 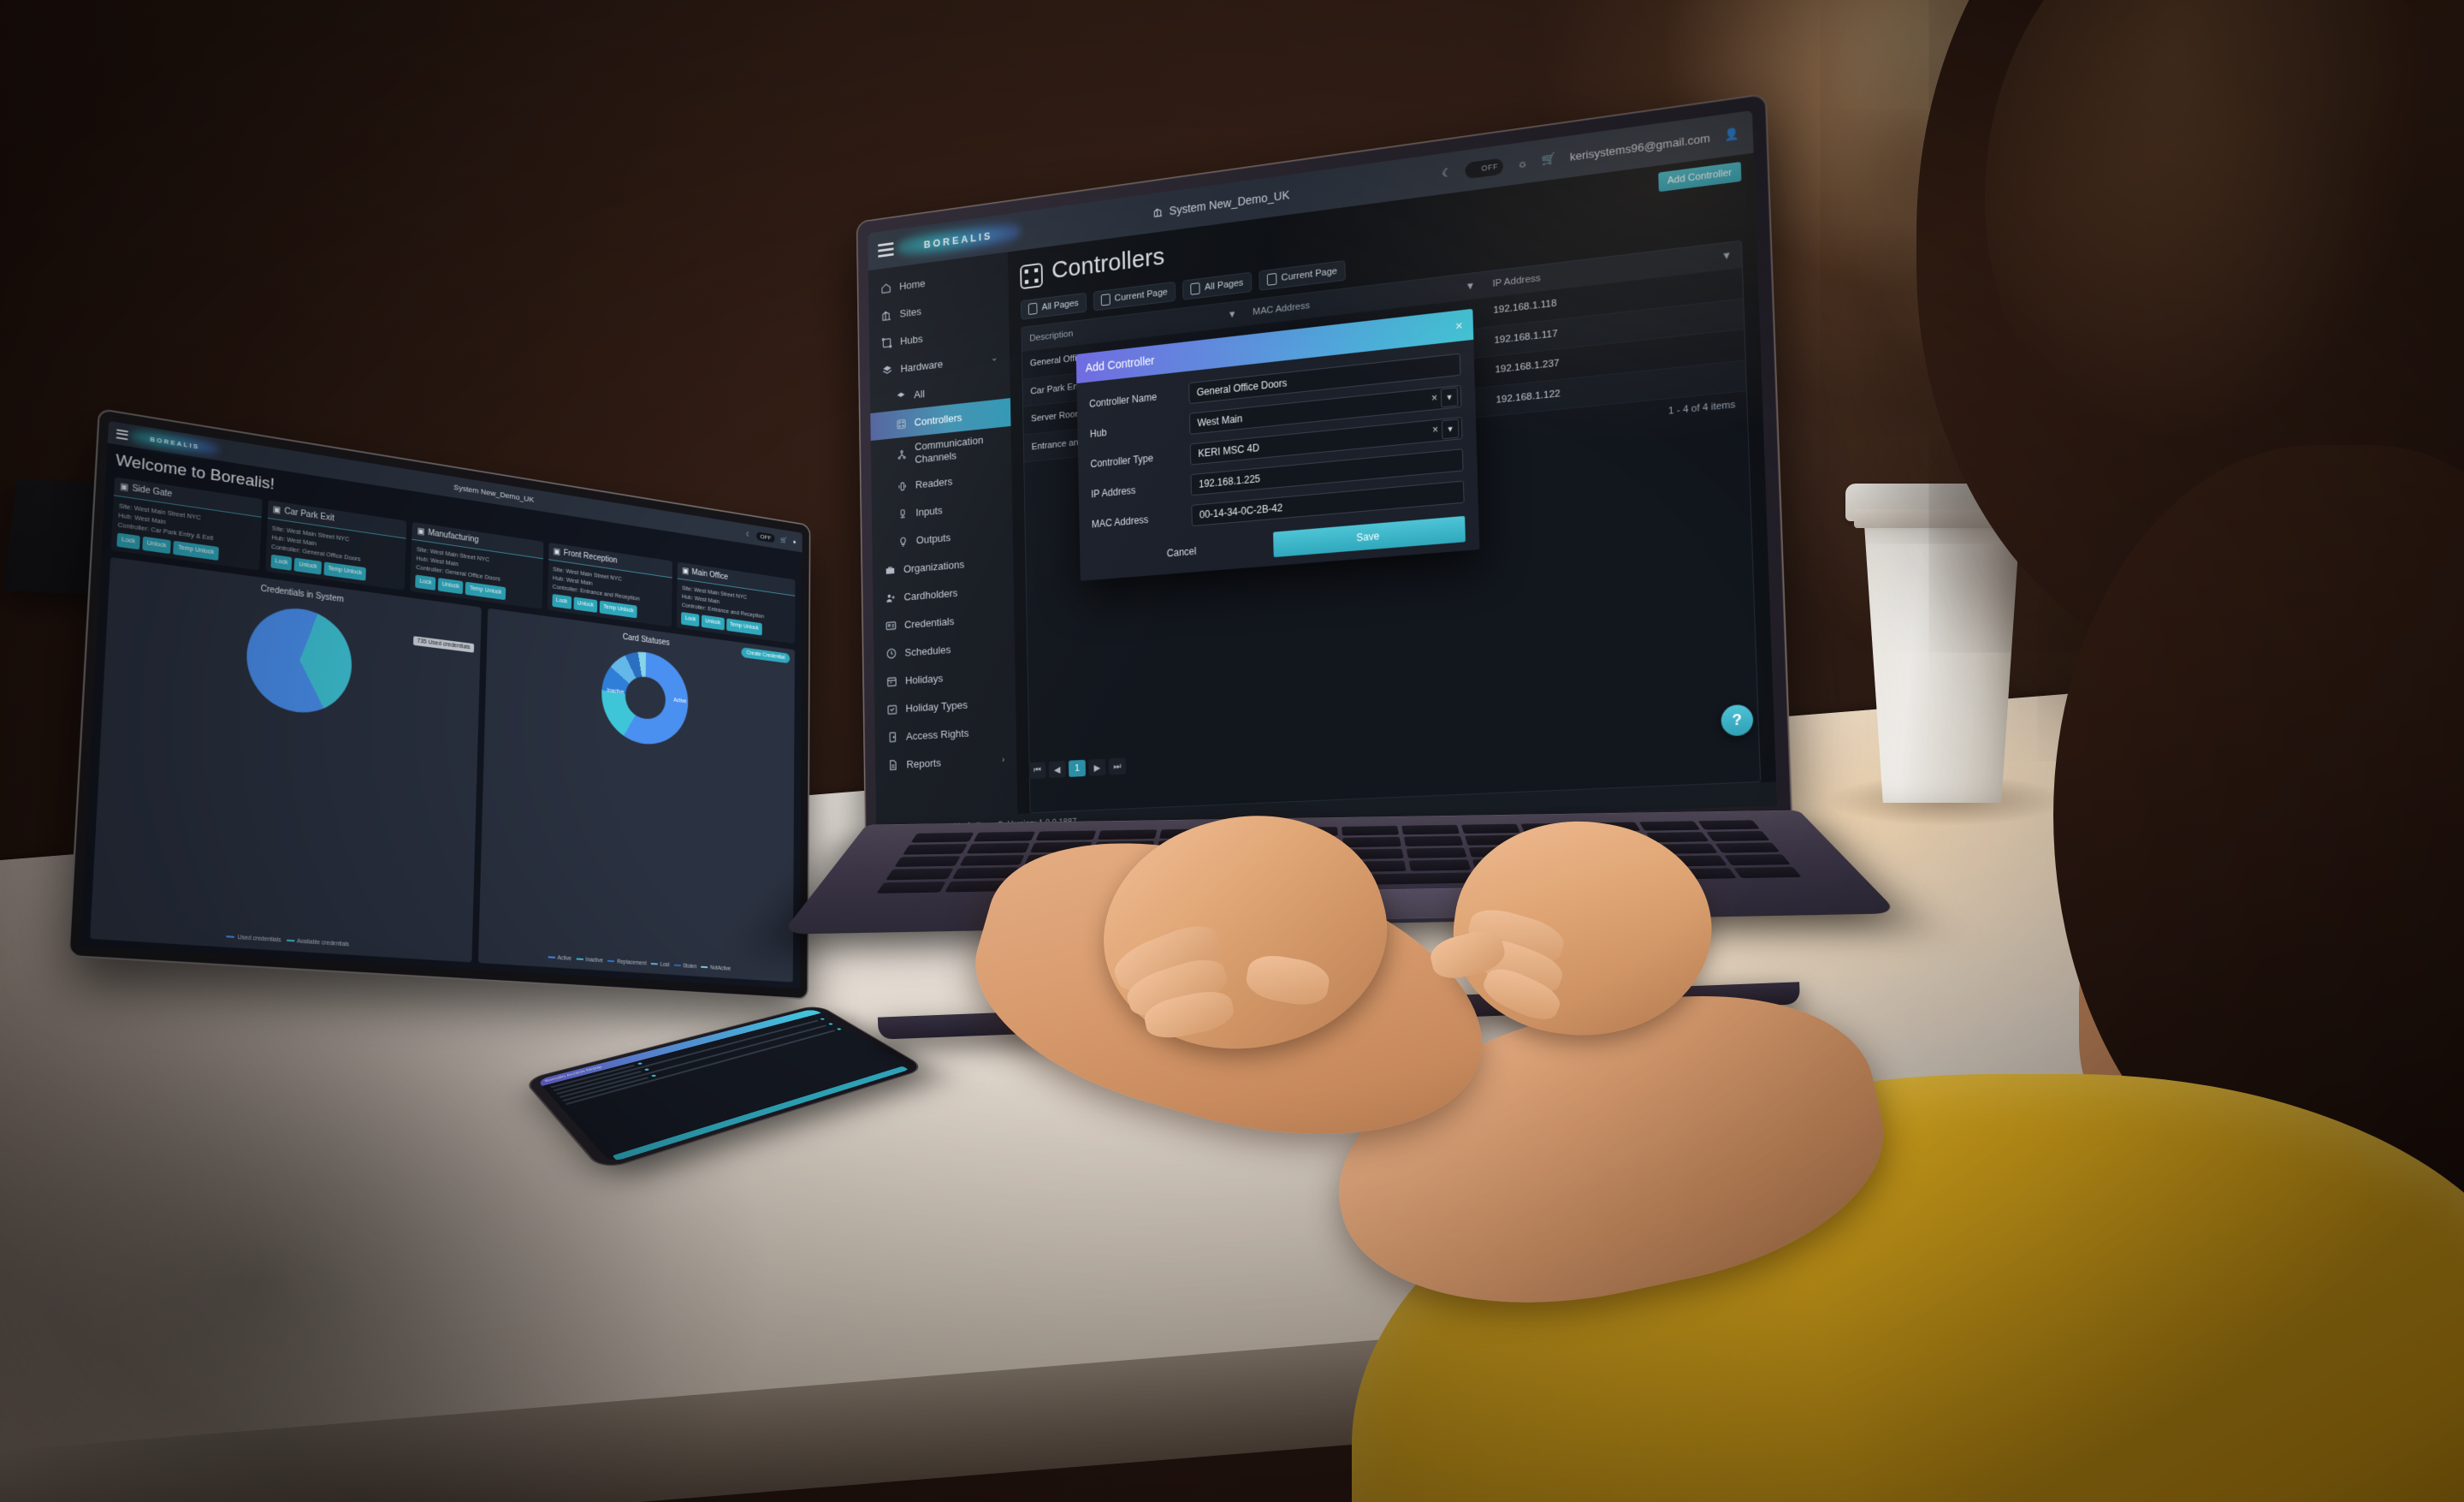 I want to click on legend-item: Replacement, so click(x=627, y=962).